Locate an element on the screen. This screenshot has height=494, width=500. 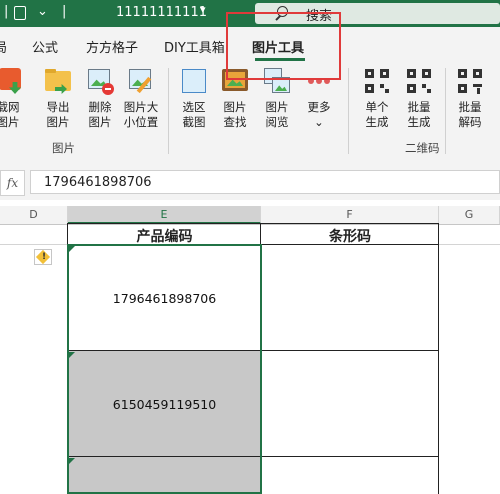
selection-screenshot-button: 选区 截图 is located at coordinates (194, 98).